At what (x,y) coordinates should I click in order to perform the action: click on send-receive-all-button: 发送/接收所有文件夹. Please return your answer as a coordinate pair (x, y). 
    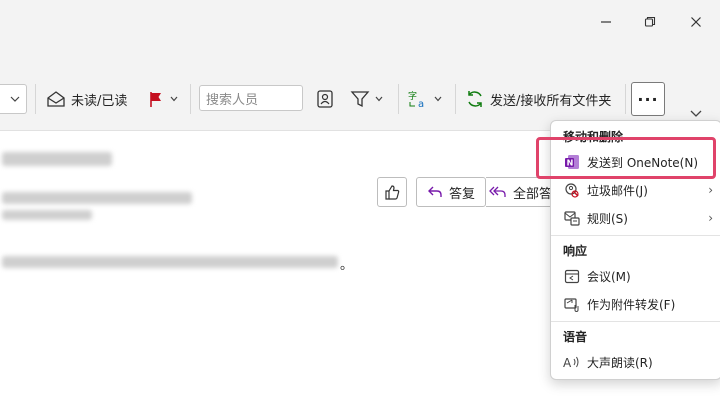
    Looking at the image, I should click on (538, 99).